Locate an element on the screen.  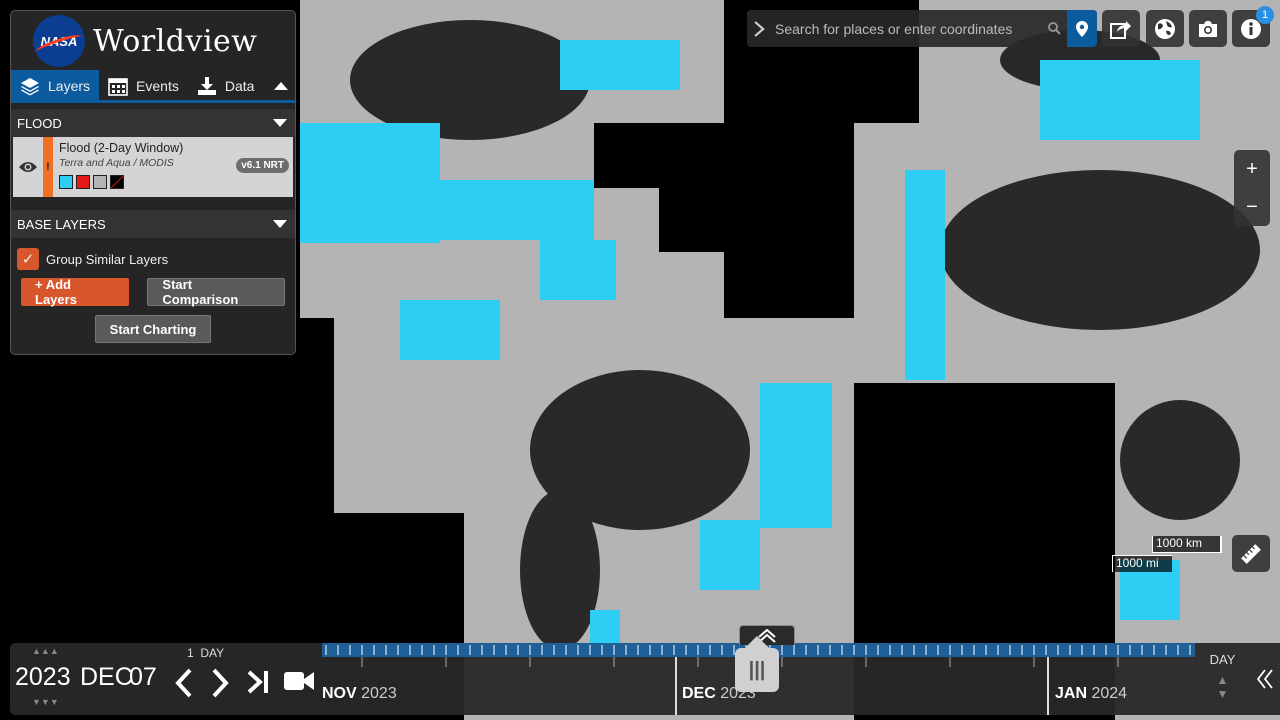
warning-icon: ! is located at coordinates (48, 167).